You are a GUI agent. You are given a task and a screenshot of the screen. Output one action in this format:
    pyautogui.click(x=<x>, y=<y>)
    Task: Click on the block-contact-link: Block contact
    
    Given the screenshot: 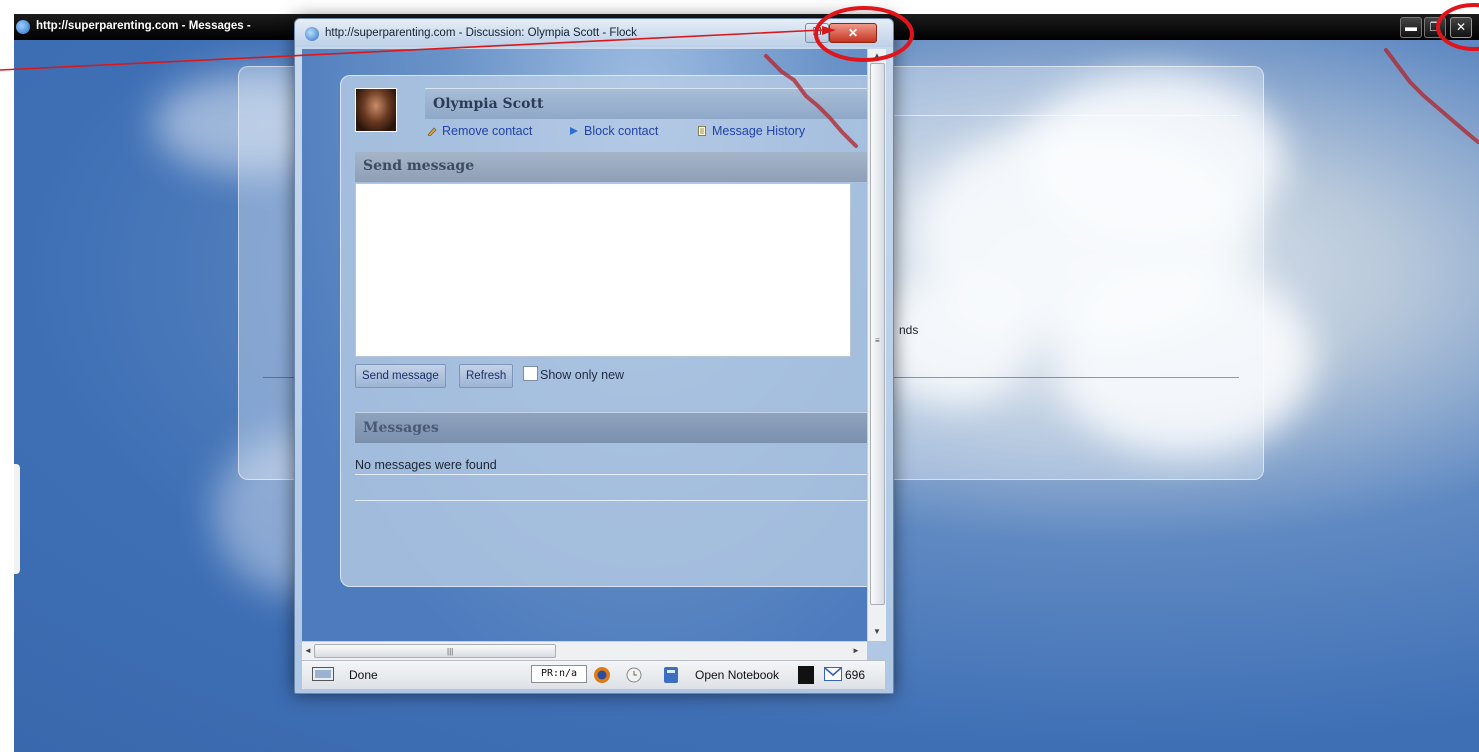 What is the action you would take?
    pyautogui.click(x=613, y=131)
    